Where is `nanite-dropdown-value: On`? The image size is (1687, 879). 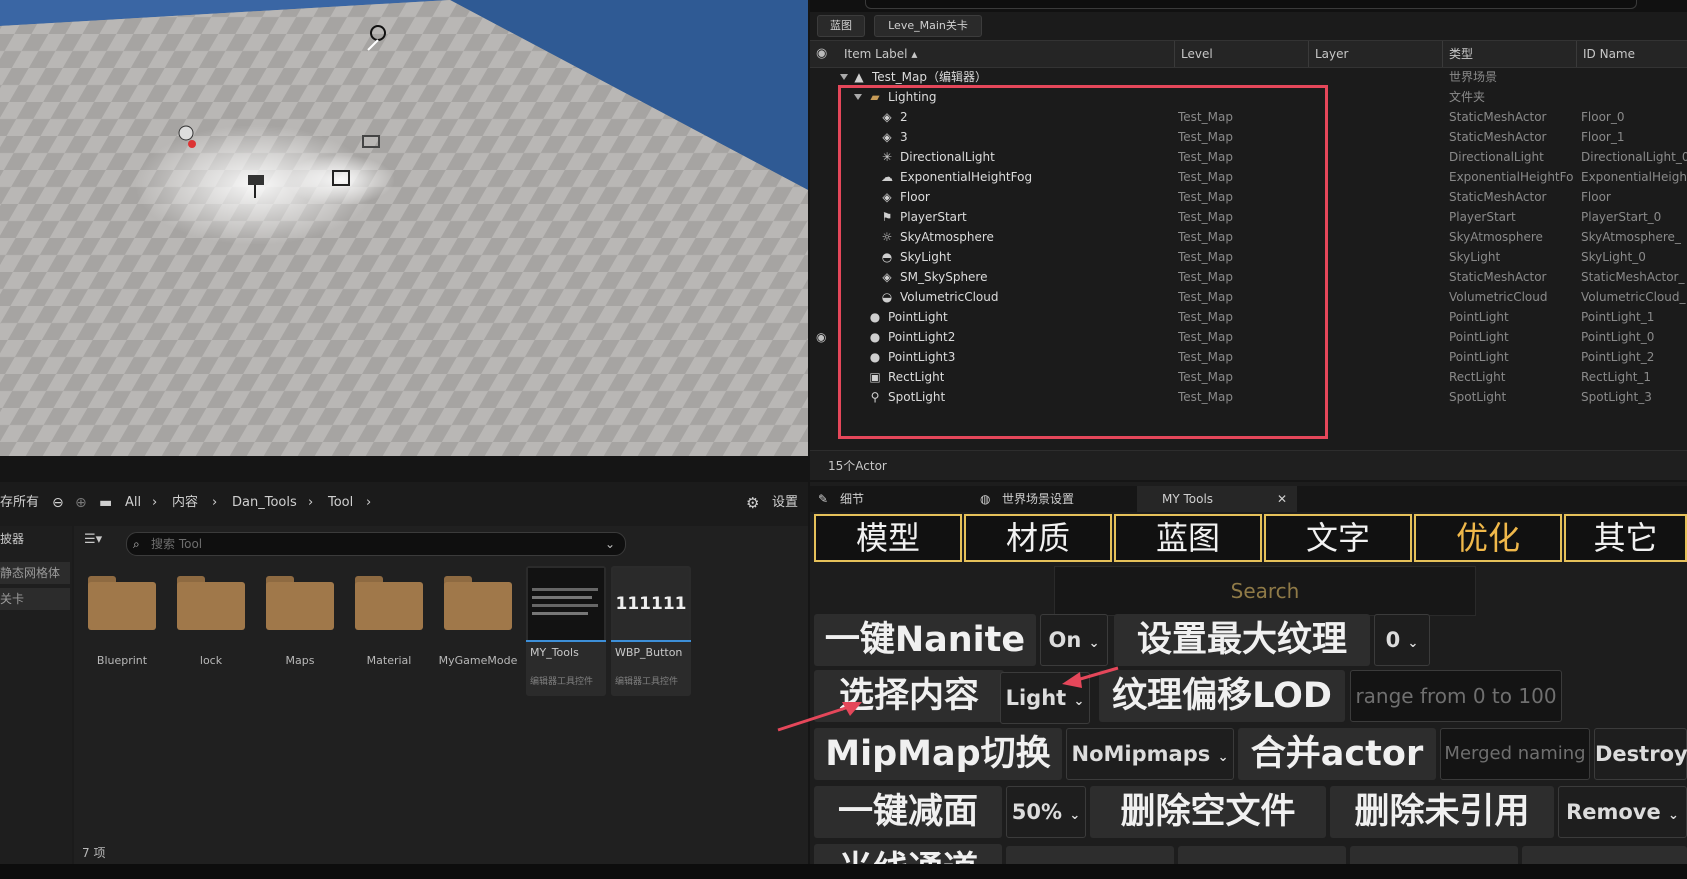 nanite-dropdown-value: On is located at coordinates (1065, 640).